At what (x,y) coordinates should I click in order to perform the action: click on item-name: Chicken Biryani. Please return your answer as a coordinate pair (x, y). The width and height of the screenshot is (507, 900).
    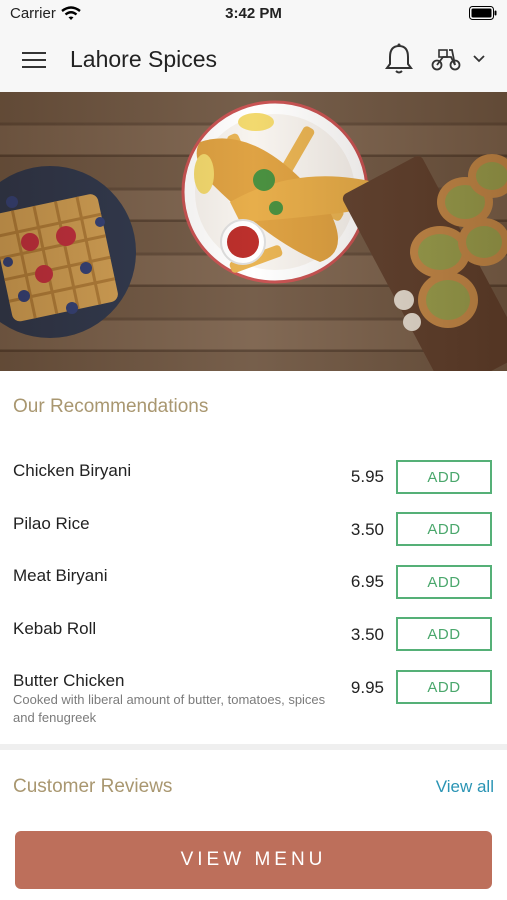
    Looking at the image, I should click on (72, 470).